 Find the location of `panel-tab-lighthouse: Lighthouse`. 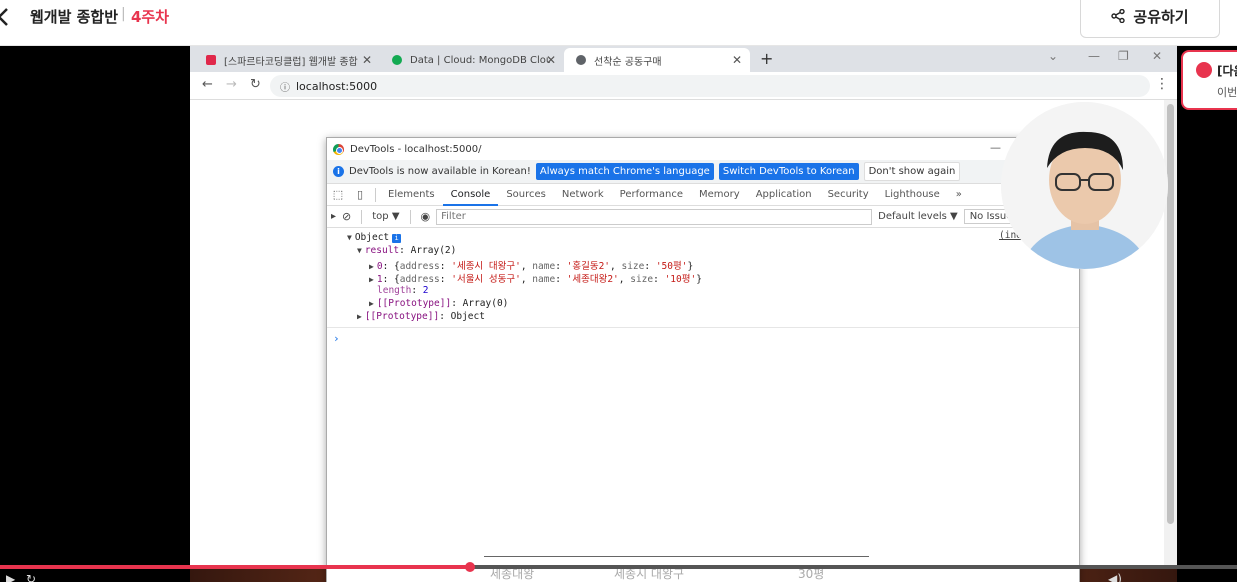

panel-tab-lighthouse: Lighthouse is located at coordinates (912, 195).